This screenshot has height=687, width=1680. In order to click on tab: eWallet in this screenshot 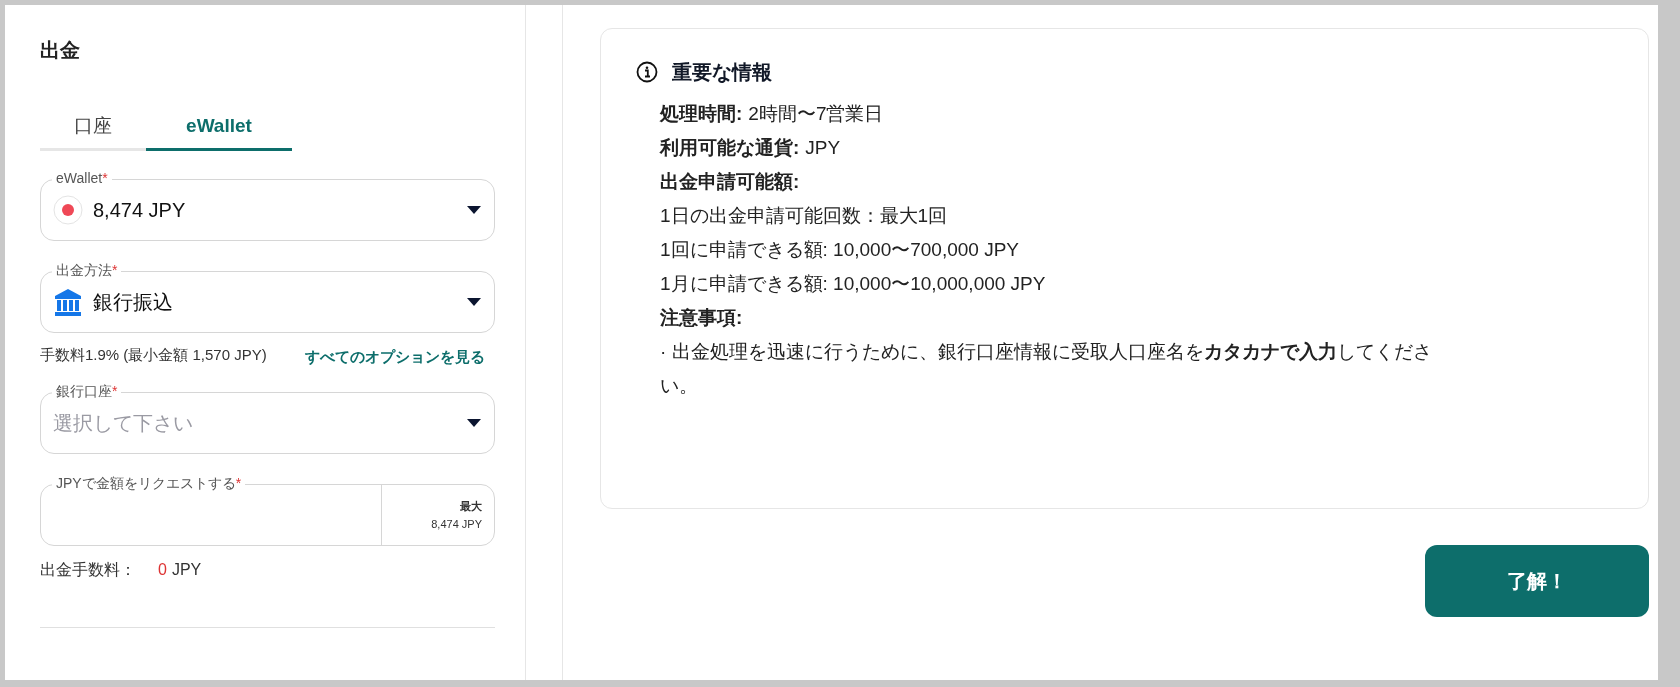, I will do `click(219, 128)`.